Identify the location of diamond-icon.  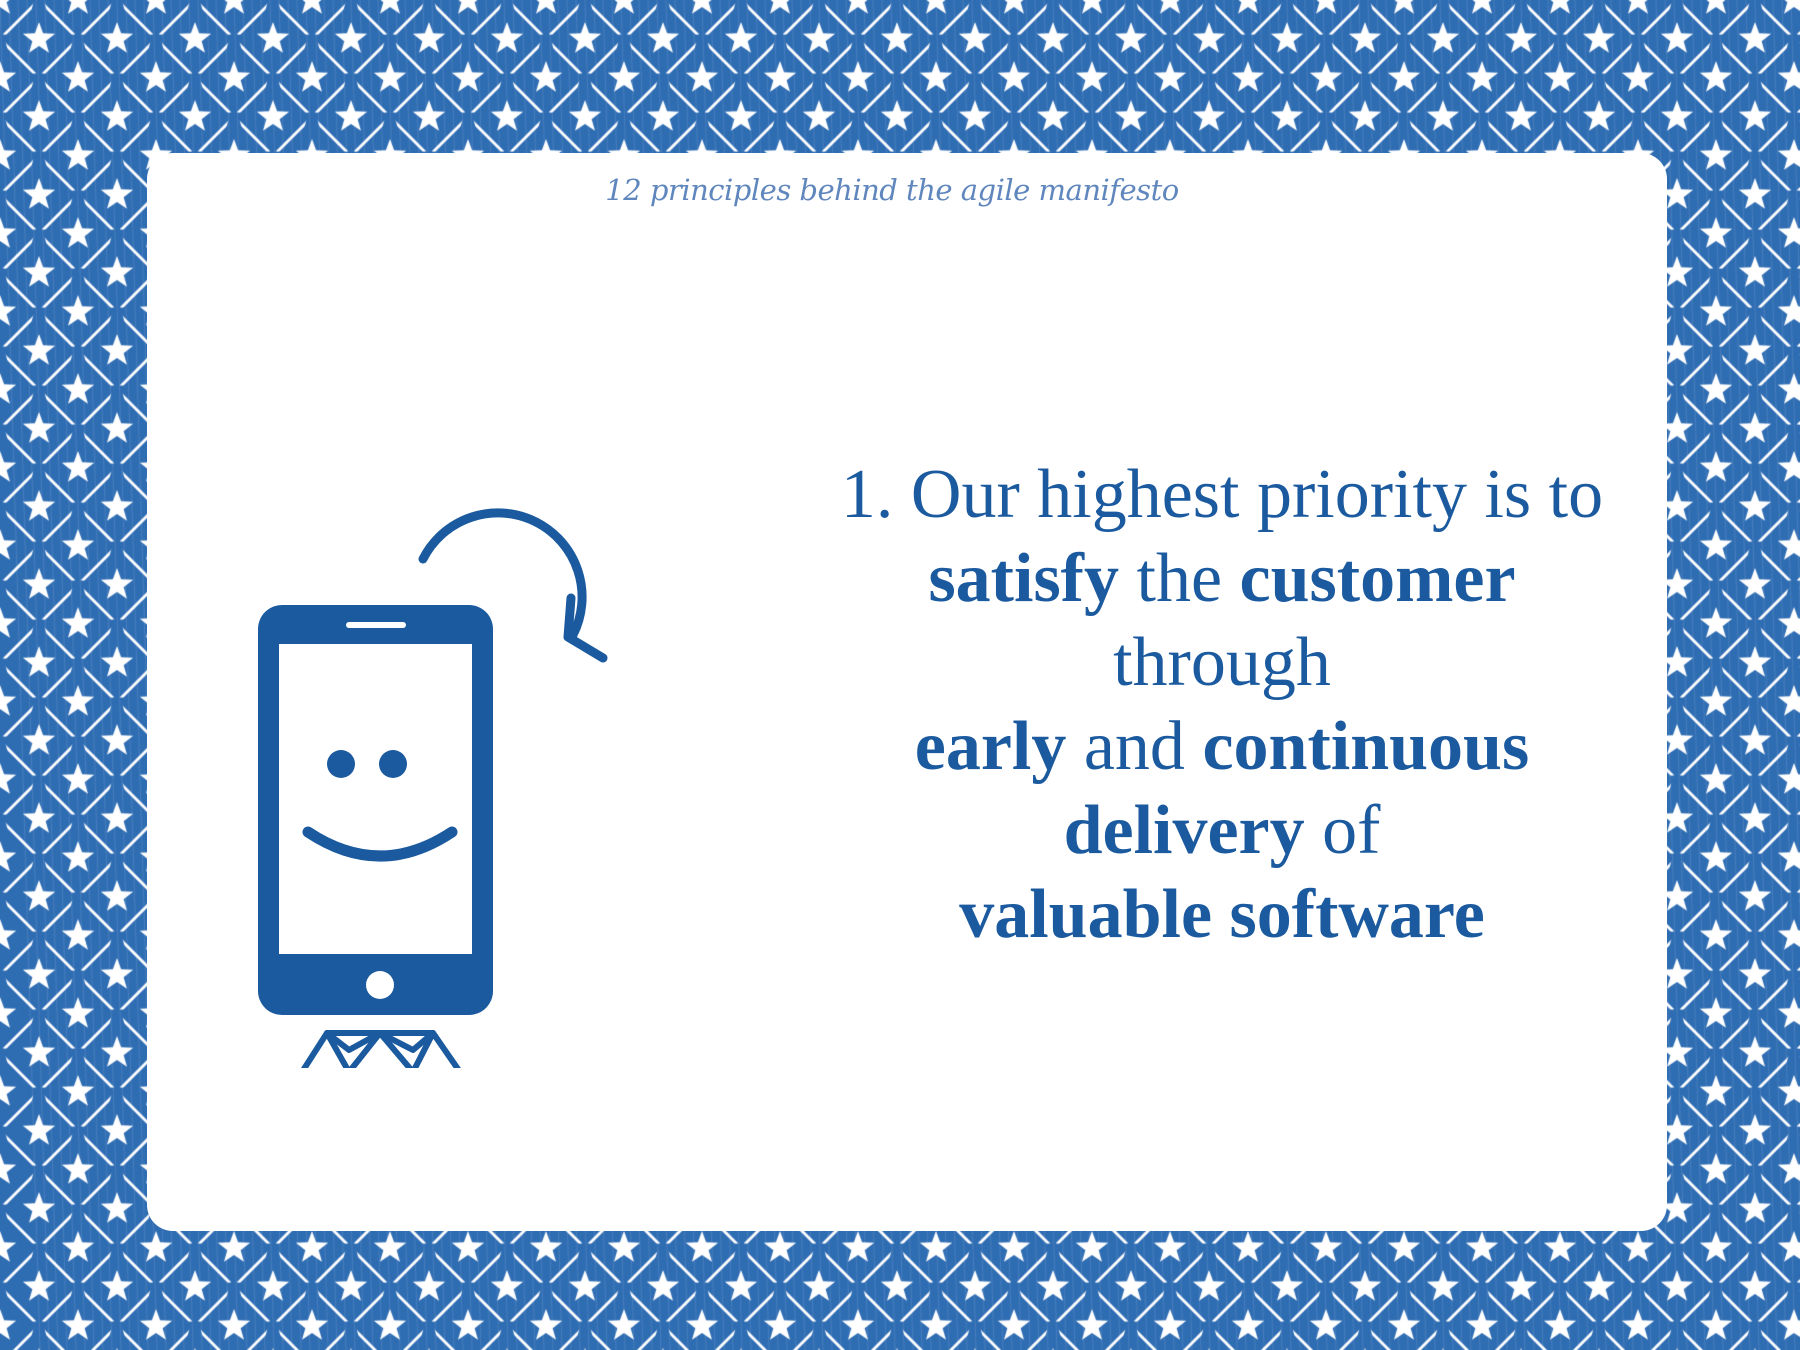
(381, 1049).